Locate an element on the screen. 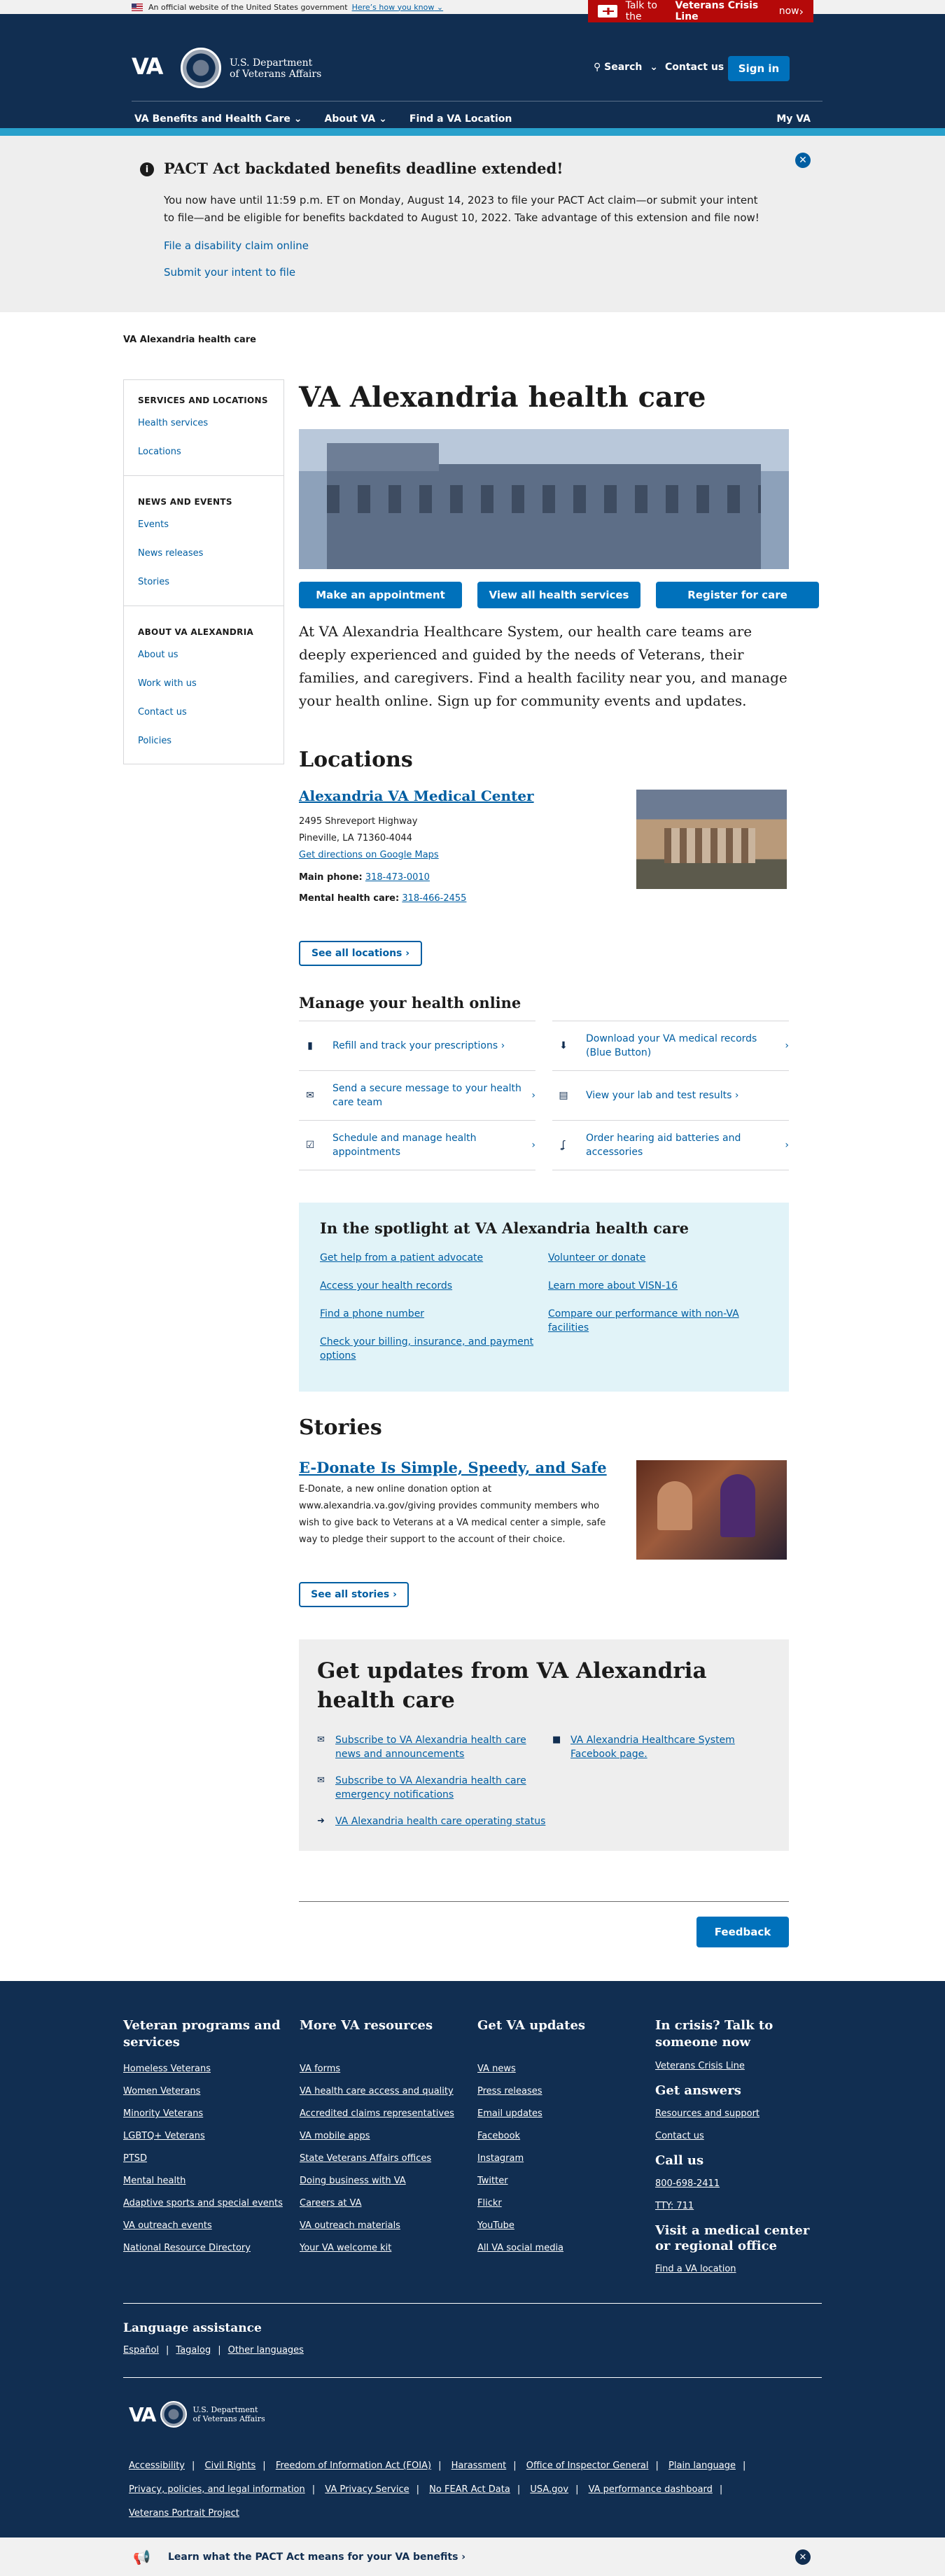 The width and height of the screenshot is (945, 2576). footer-link: Resources and support is located at coordinates (735, 2113).